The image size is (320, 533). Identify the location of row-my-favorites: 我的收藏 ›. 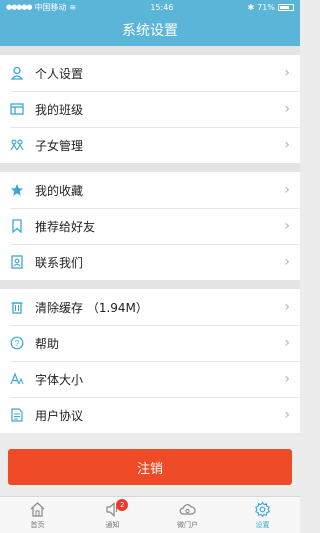
(150, 190).